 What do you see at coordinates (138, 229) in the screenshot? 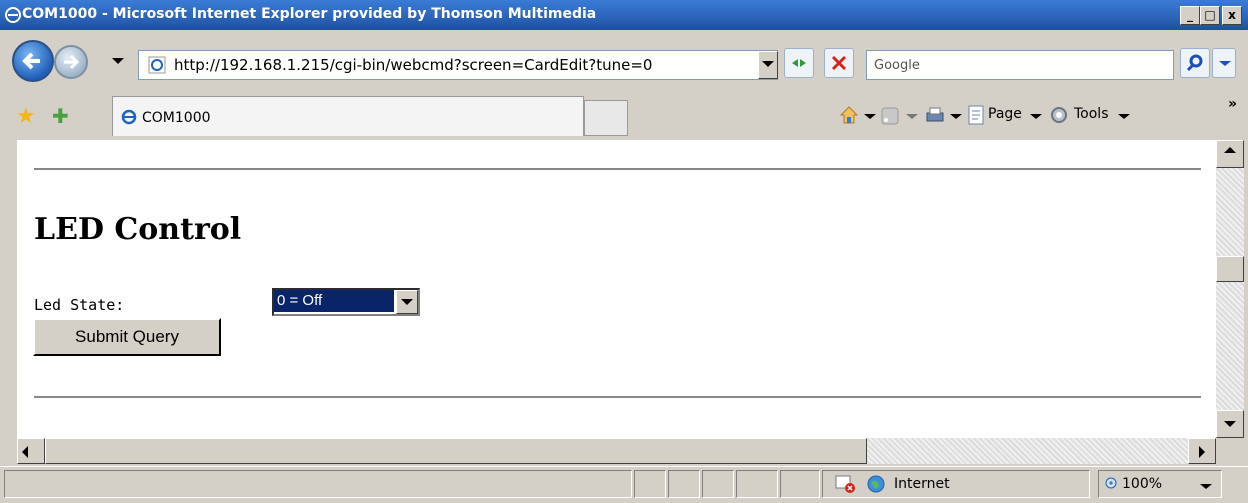
I see `page-heading: LED Control` at bounding box center [138, 229].